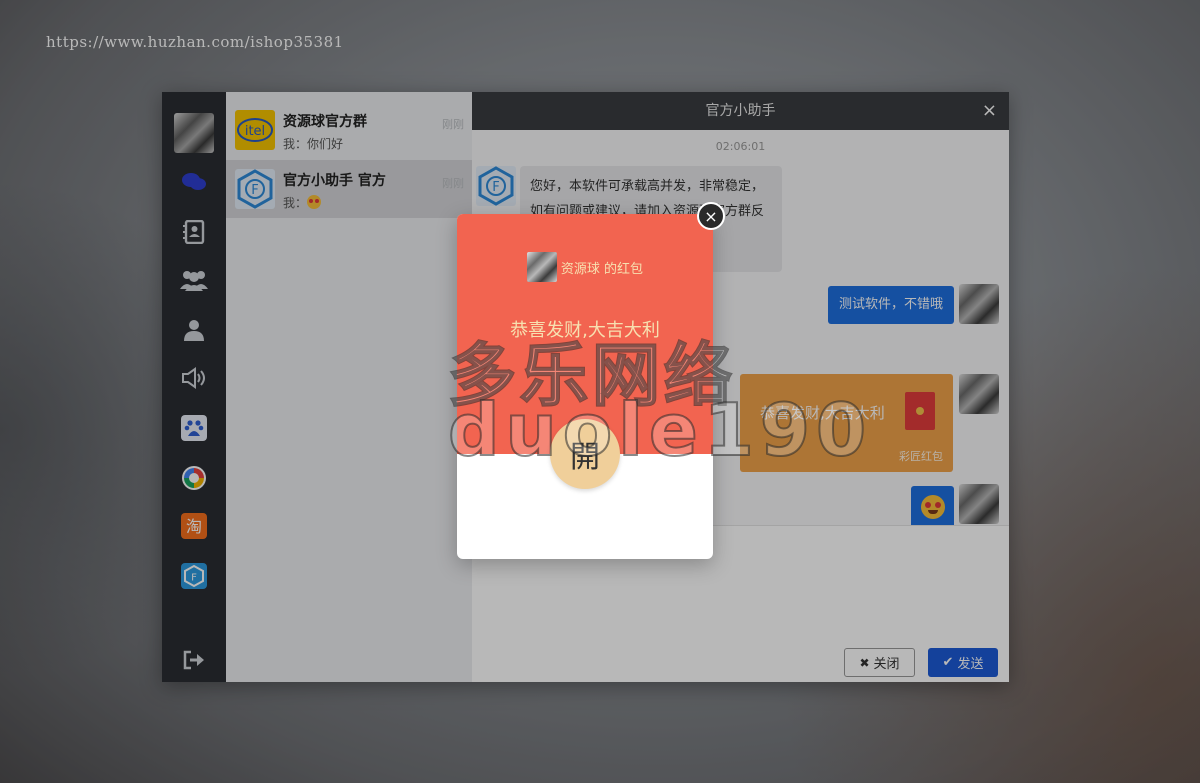 This screenshot has height=783, width=1200. I want to click on close-icon: ×, so click(711, 216).